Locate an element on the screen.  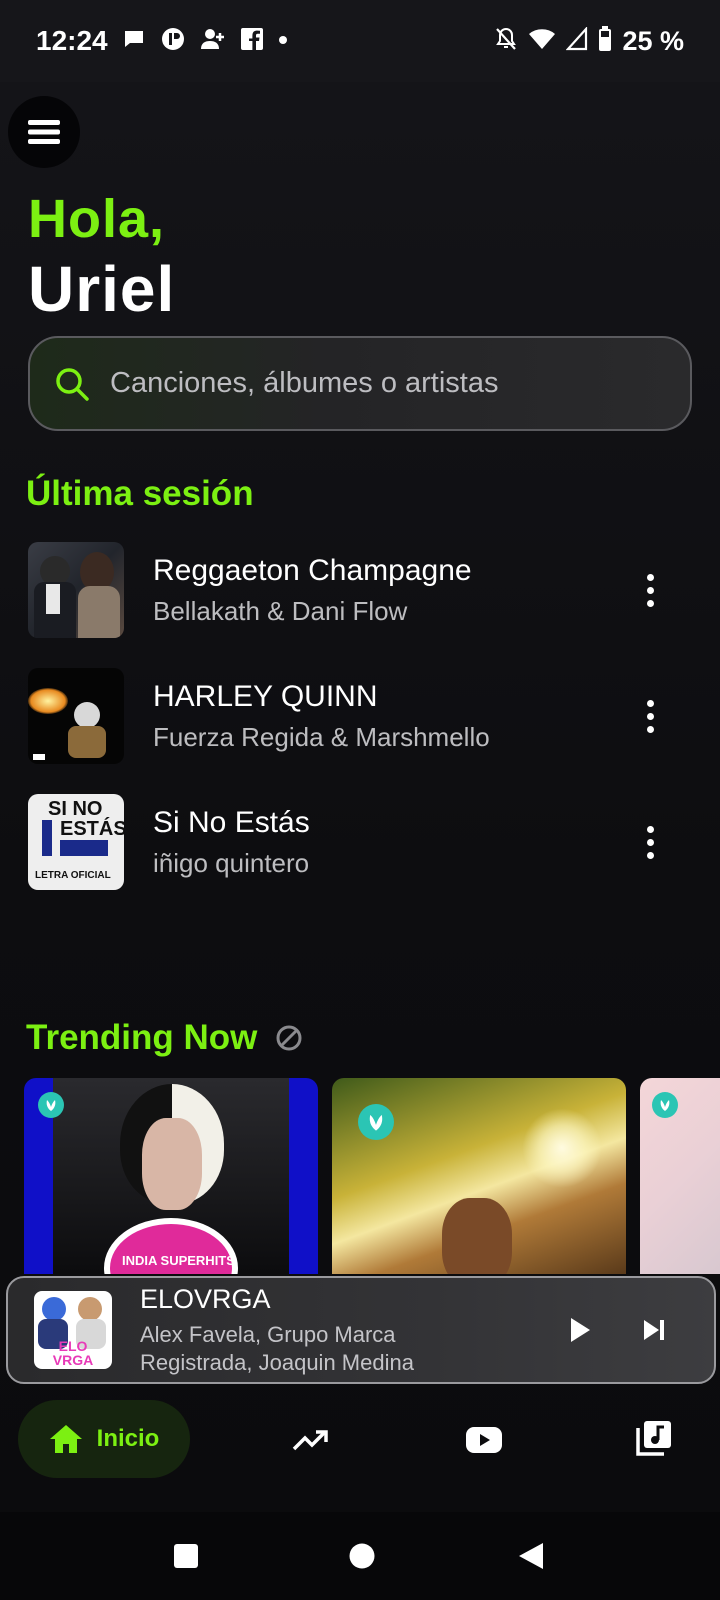
greeting-hello: Hola, is located at coordinates (97, 219).